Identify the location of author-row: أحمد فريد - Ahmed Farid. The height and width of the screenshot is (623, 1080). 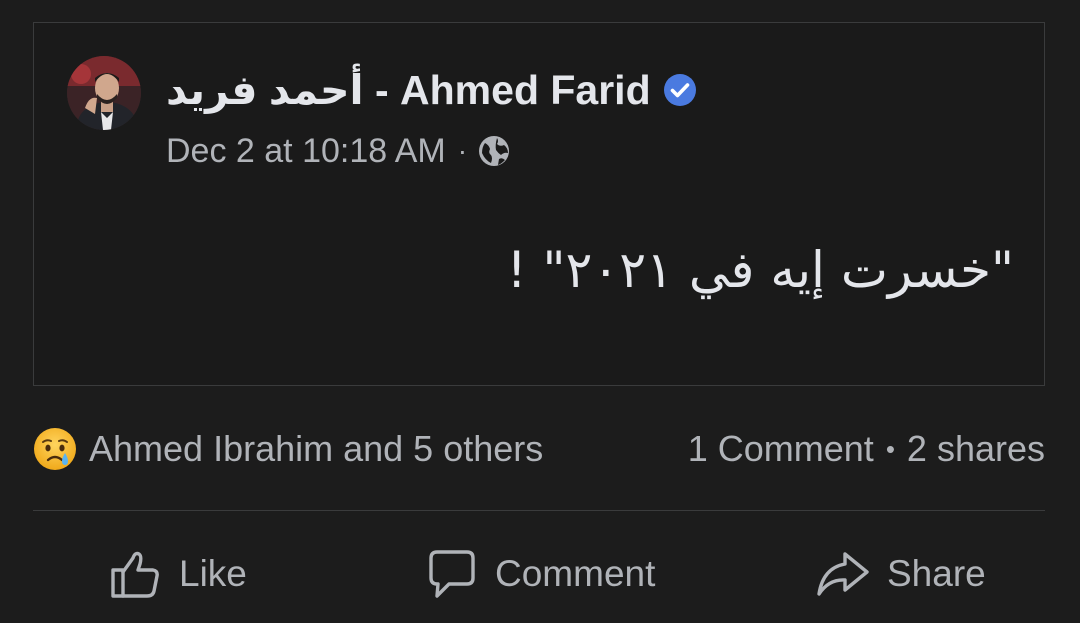
(431, 90).